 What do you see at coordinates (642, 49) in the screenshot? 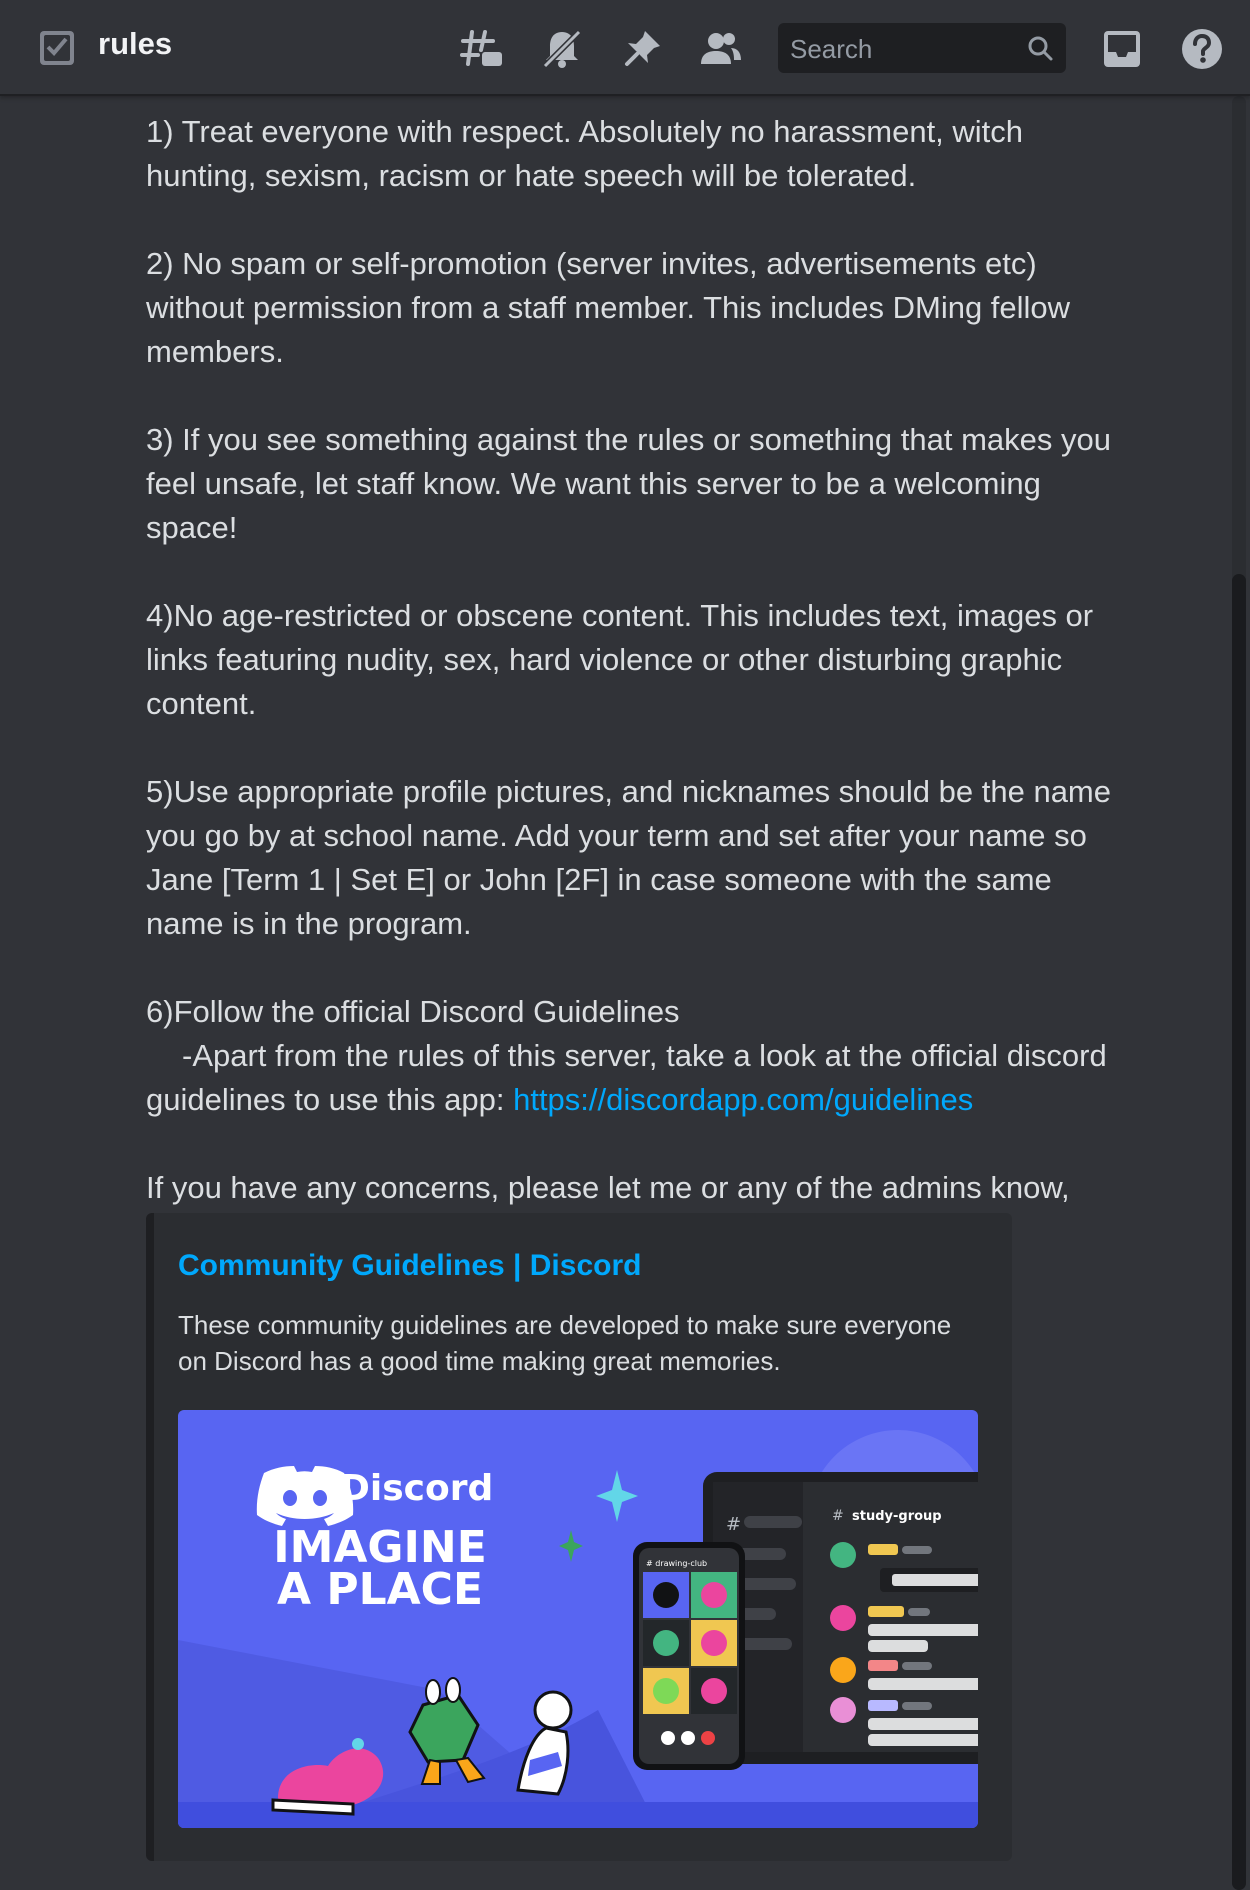
I see `pin-icon` at bounding box center [642, 49].